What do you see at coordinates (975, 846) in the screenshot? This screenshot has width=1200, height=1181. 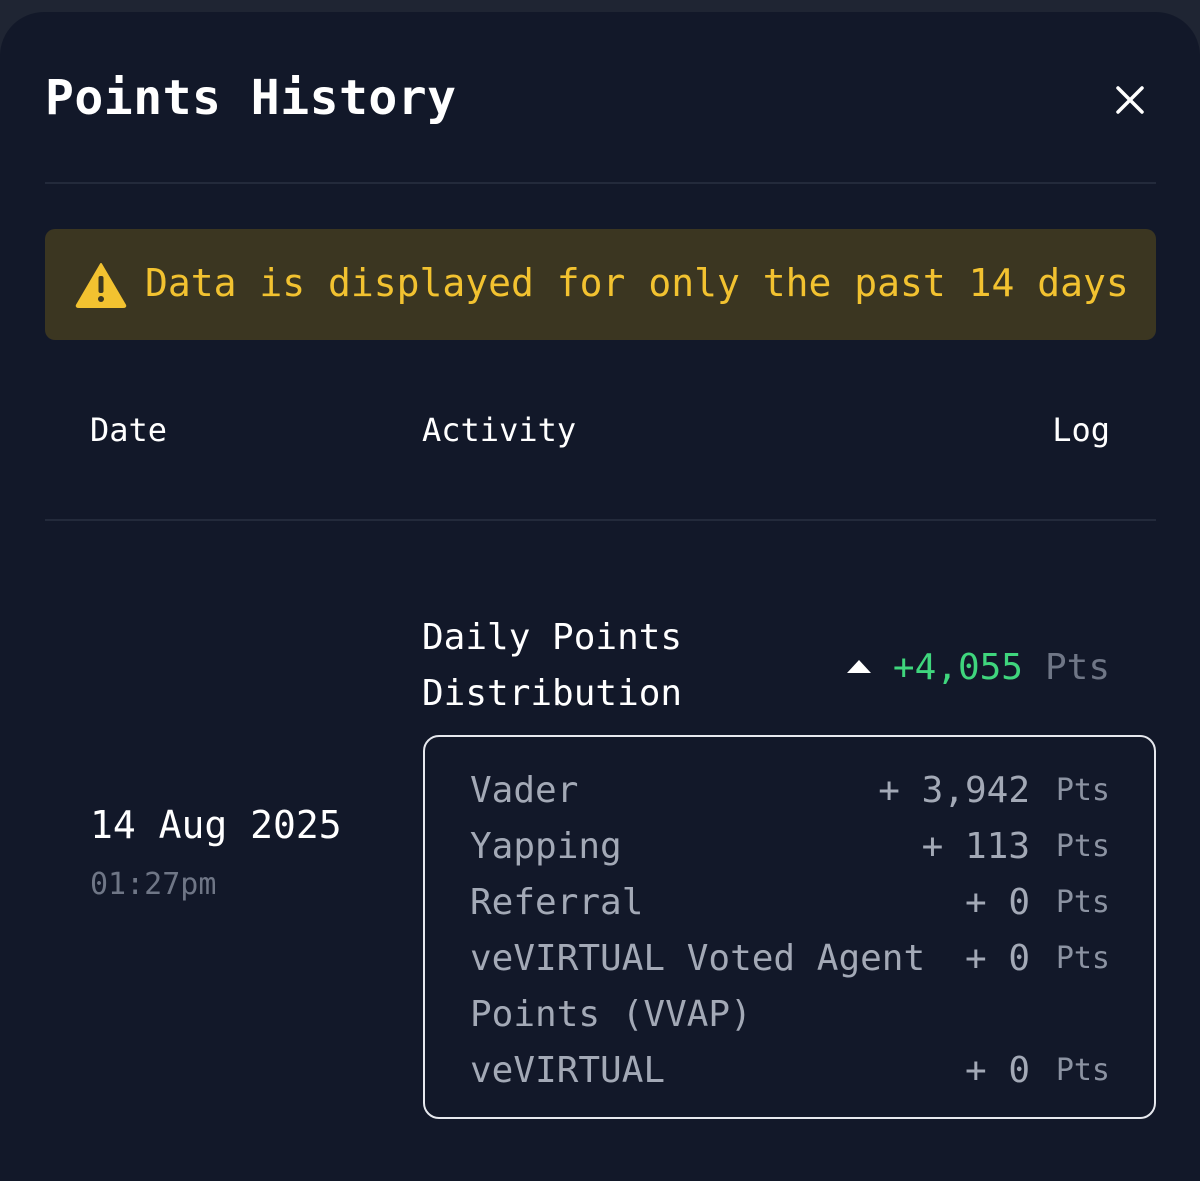 I see `breakdown-amount: + 113` at bounding box center [975, 846].